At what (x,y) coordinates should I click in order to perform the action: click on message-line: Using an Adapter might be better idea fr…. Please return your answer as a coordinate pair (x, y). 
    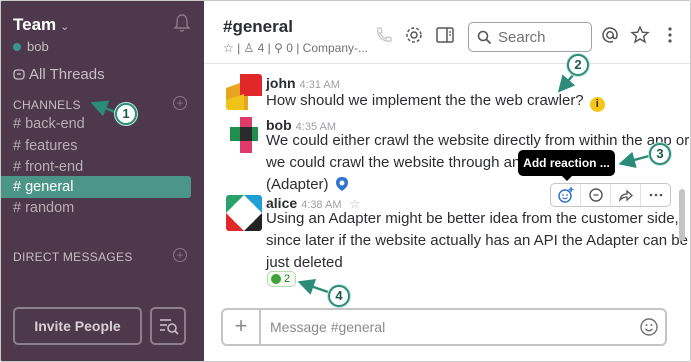
    Looking at the image, I should click on (472, 218).